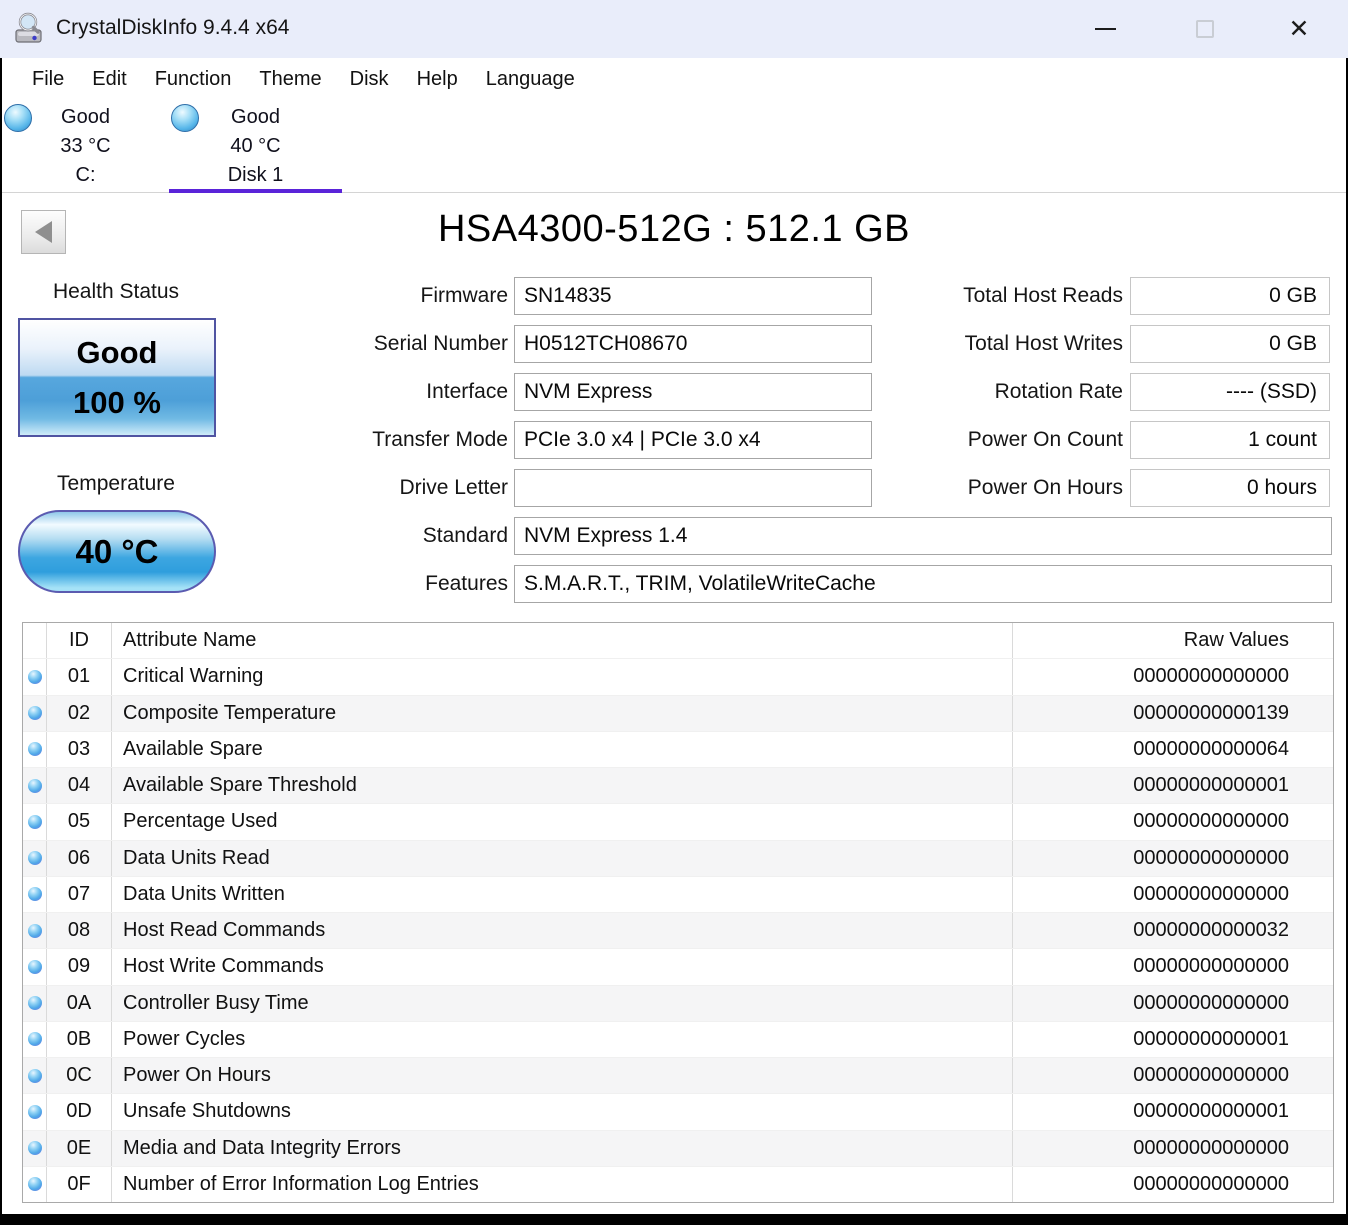 The height and width of the screenshot is (1225, 1348). What do you see at coordinates (1211, 1111) in the screenshot?
I see `attribute-raw-value: 00000000000001` at bounding box center [1211, 1111].